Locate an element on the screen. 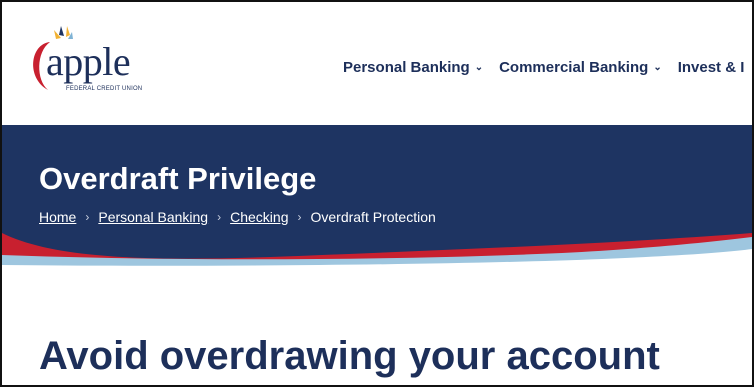  nav-personal-banking: Personal Banking ⌄ is located at coordinates (413, 67).